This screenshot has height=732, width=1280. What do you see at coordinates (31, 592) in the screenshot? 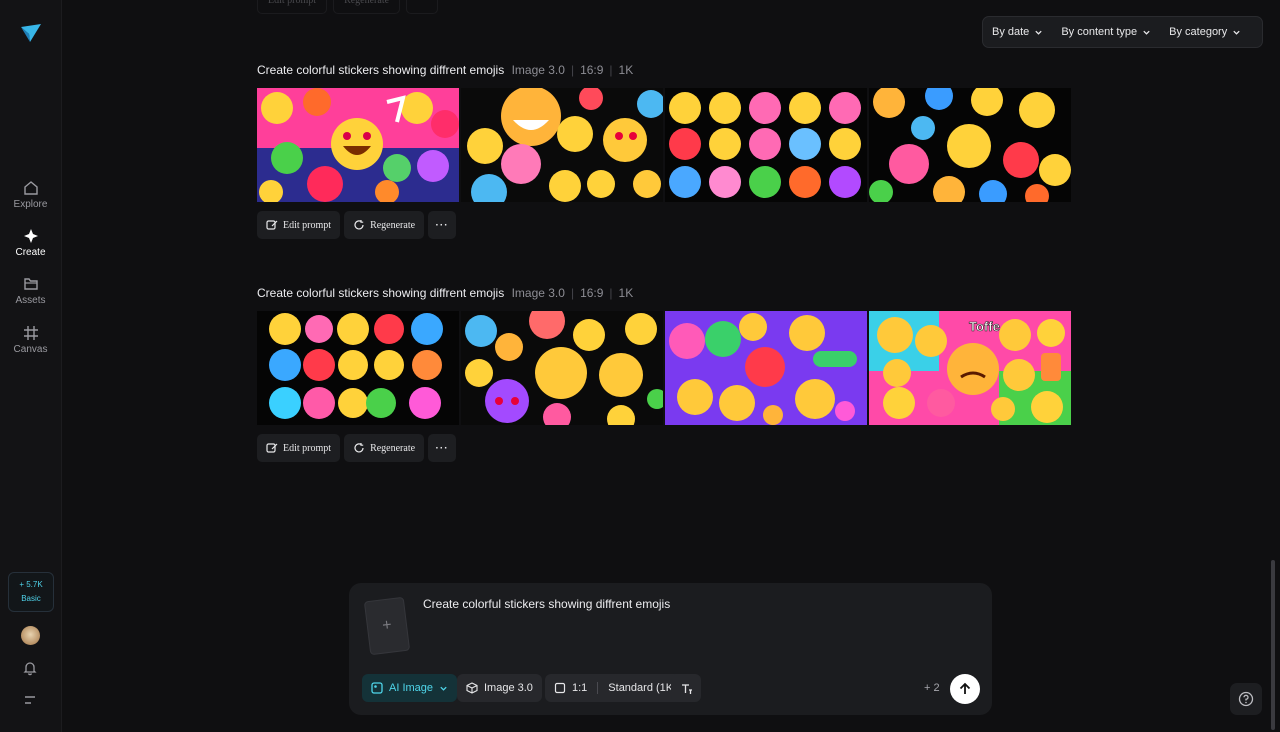
I see `credits-badge: + 5.7K Basic` at bounding box center [31, 592].